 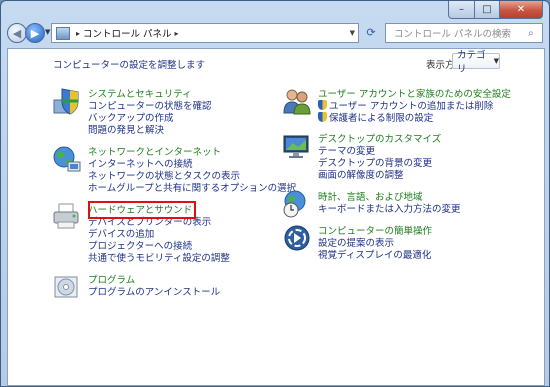 I want to click on ease-of-access-icon, so click(x=297, y=238).